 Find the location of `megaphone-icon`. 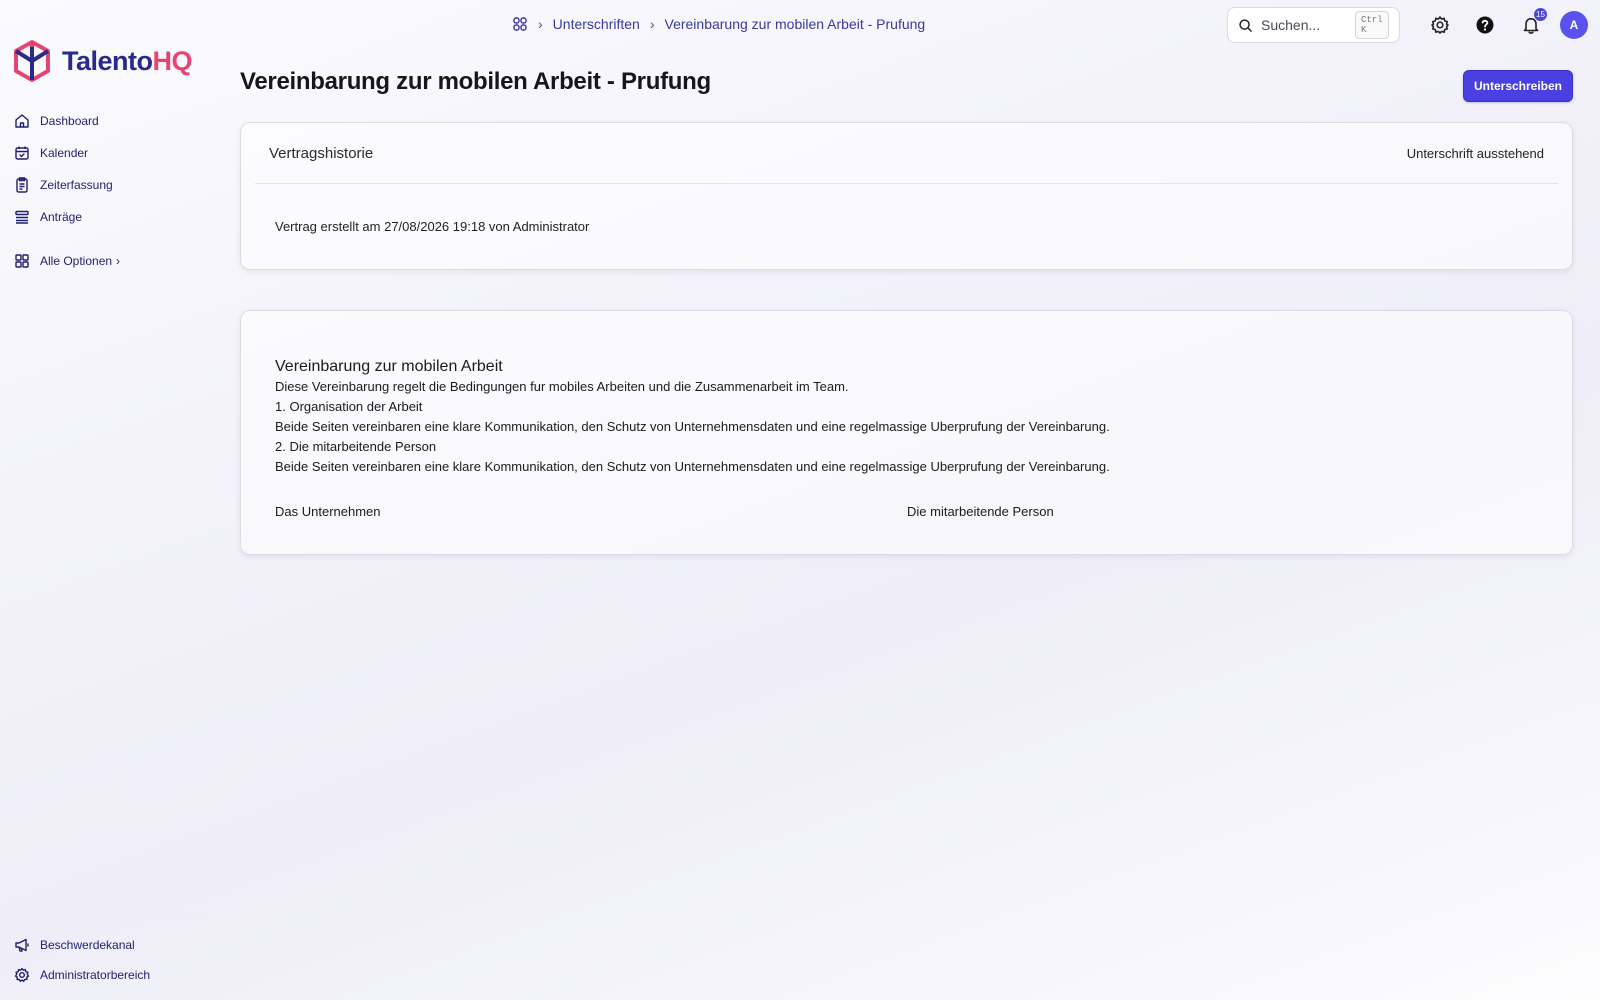

megaphone-icon is located at coordinates (22, 945).